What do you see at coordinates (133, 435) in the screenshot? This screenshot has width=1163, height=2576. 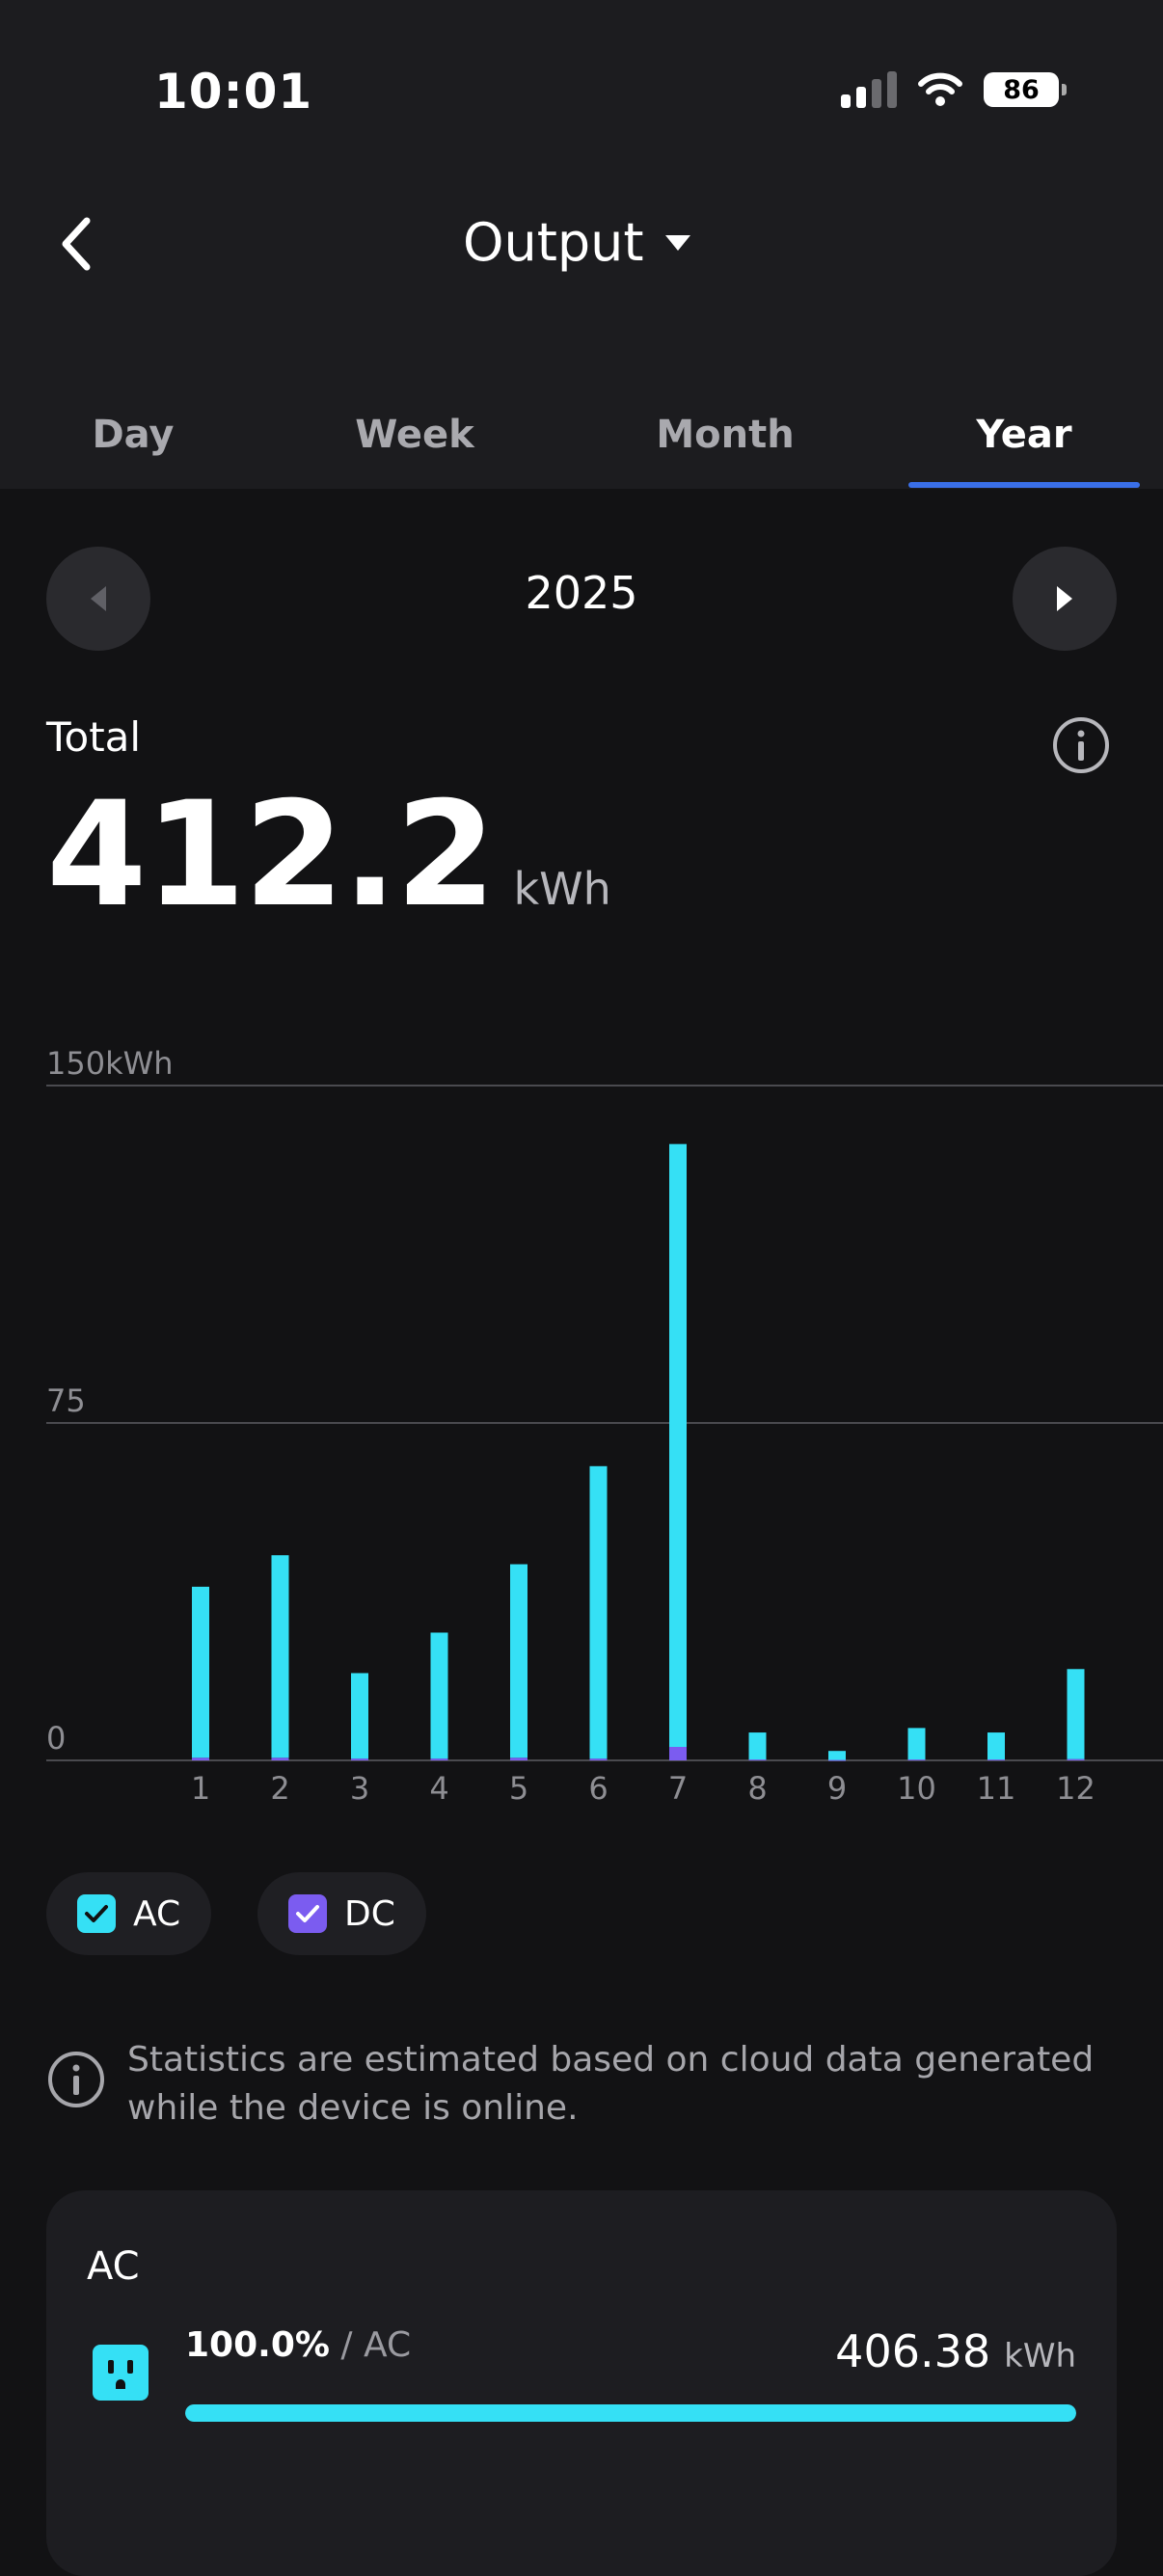 I see `tab-day: Day` at bounding box center [133, 435].